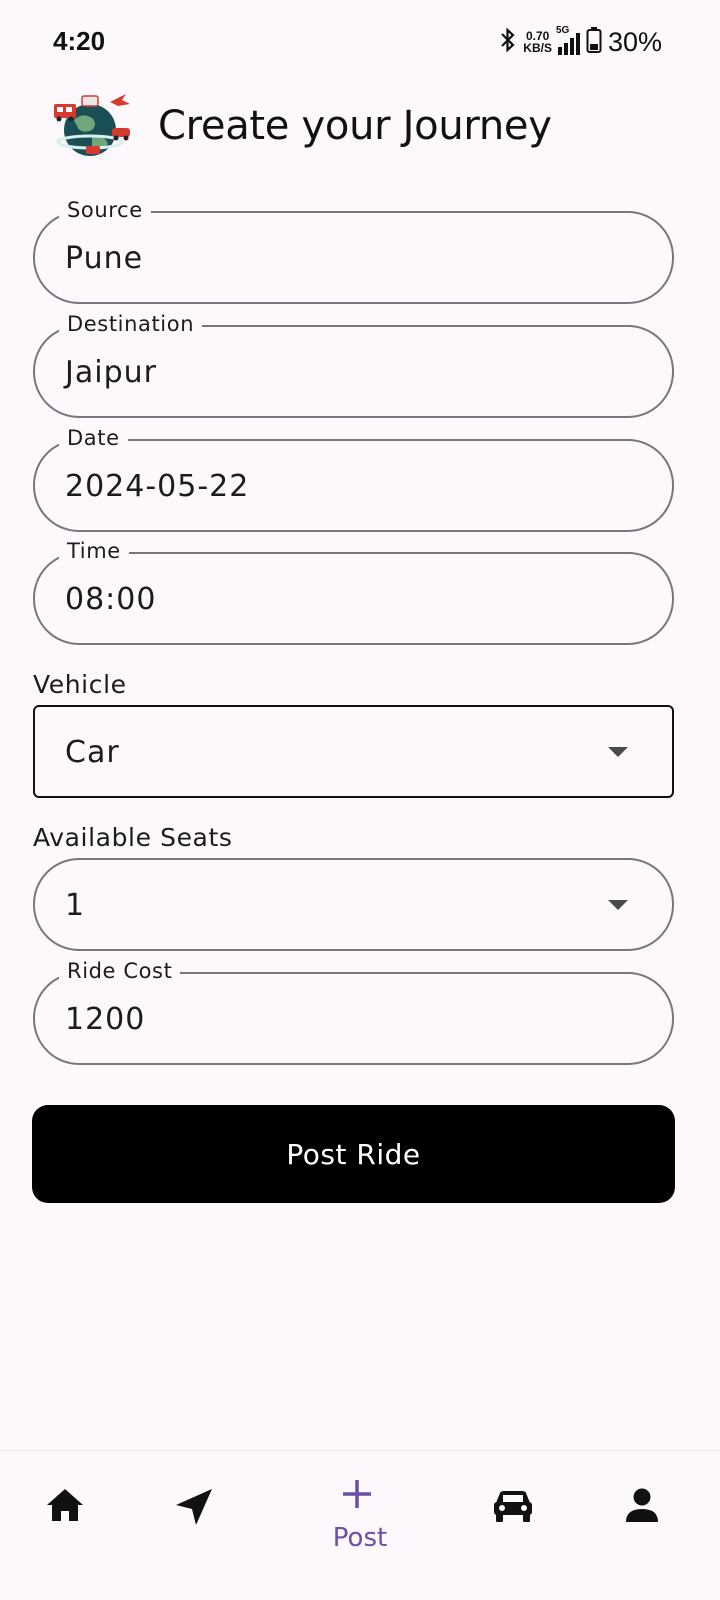 The width and height of the screenshot is (720, 1600). Describe the element at coordinates (353, 479) in the screenshot. I see `date-field: Date 2024-05-22` at that location.